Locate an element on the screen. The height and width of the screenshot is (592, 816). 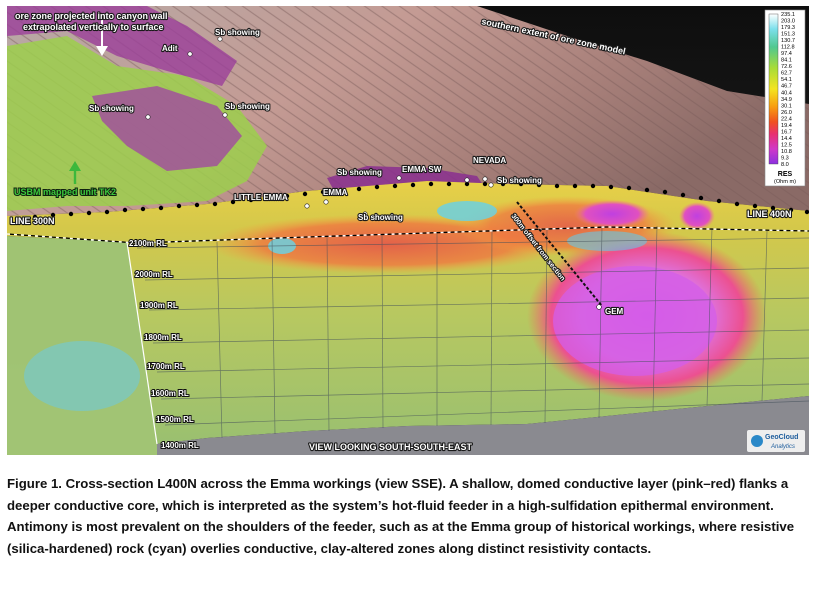
geocloud-logo: GeoCloud Analytics is located at coordinates (776, 441).